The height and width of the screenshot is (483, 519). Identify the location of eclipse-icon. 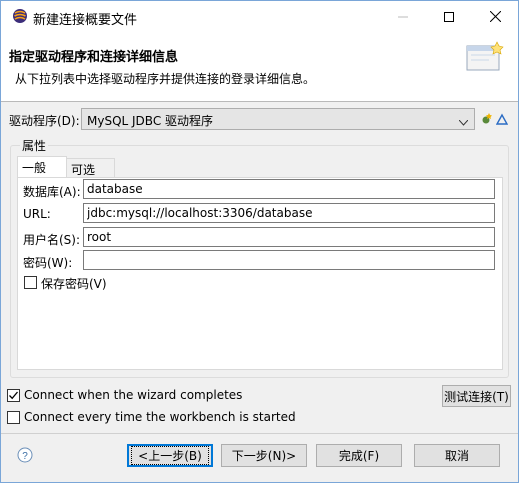
(20, 16).